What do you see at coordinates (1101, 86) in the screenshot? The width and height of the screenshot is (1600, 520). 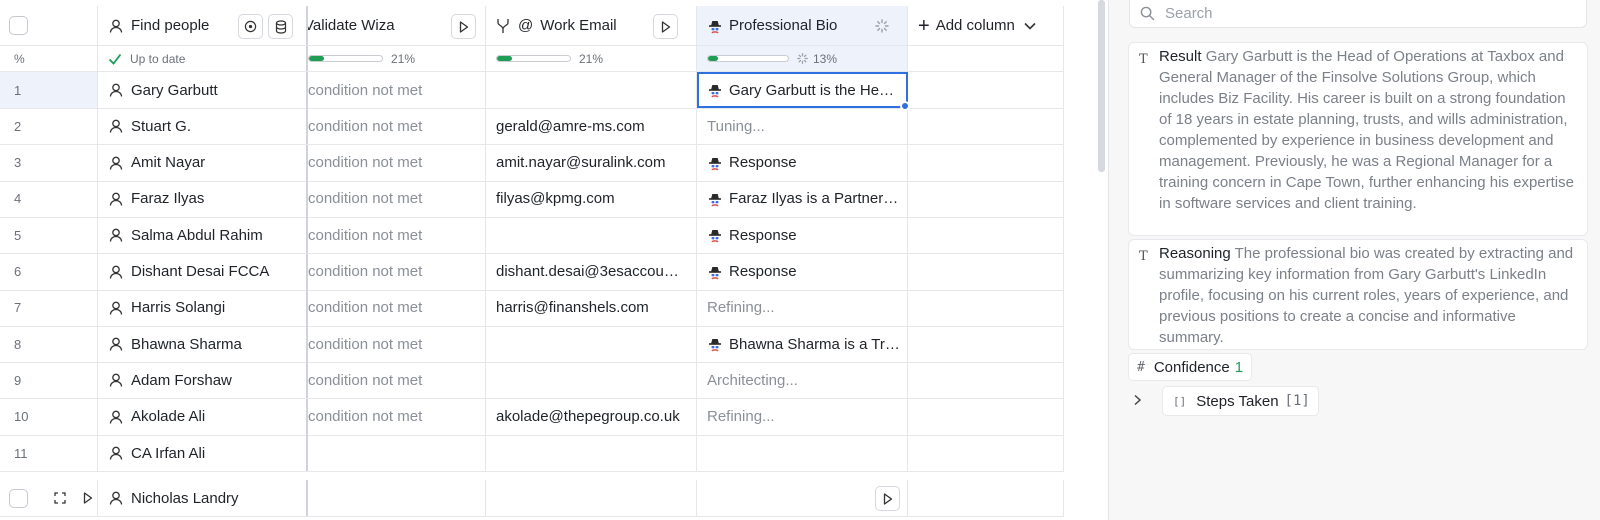 I see `grid-scrollbar` at bounding box center [1101, 86].